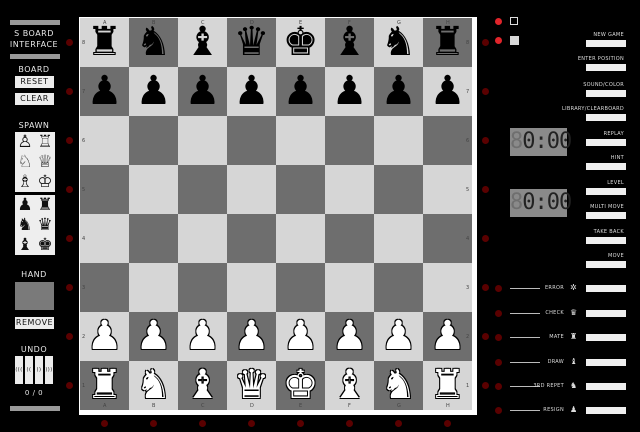  What do you see at coordinates (251, 140) in the screenshot?
I see `square-d6` at bounding box center [251, 140].